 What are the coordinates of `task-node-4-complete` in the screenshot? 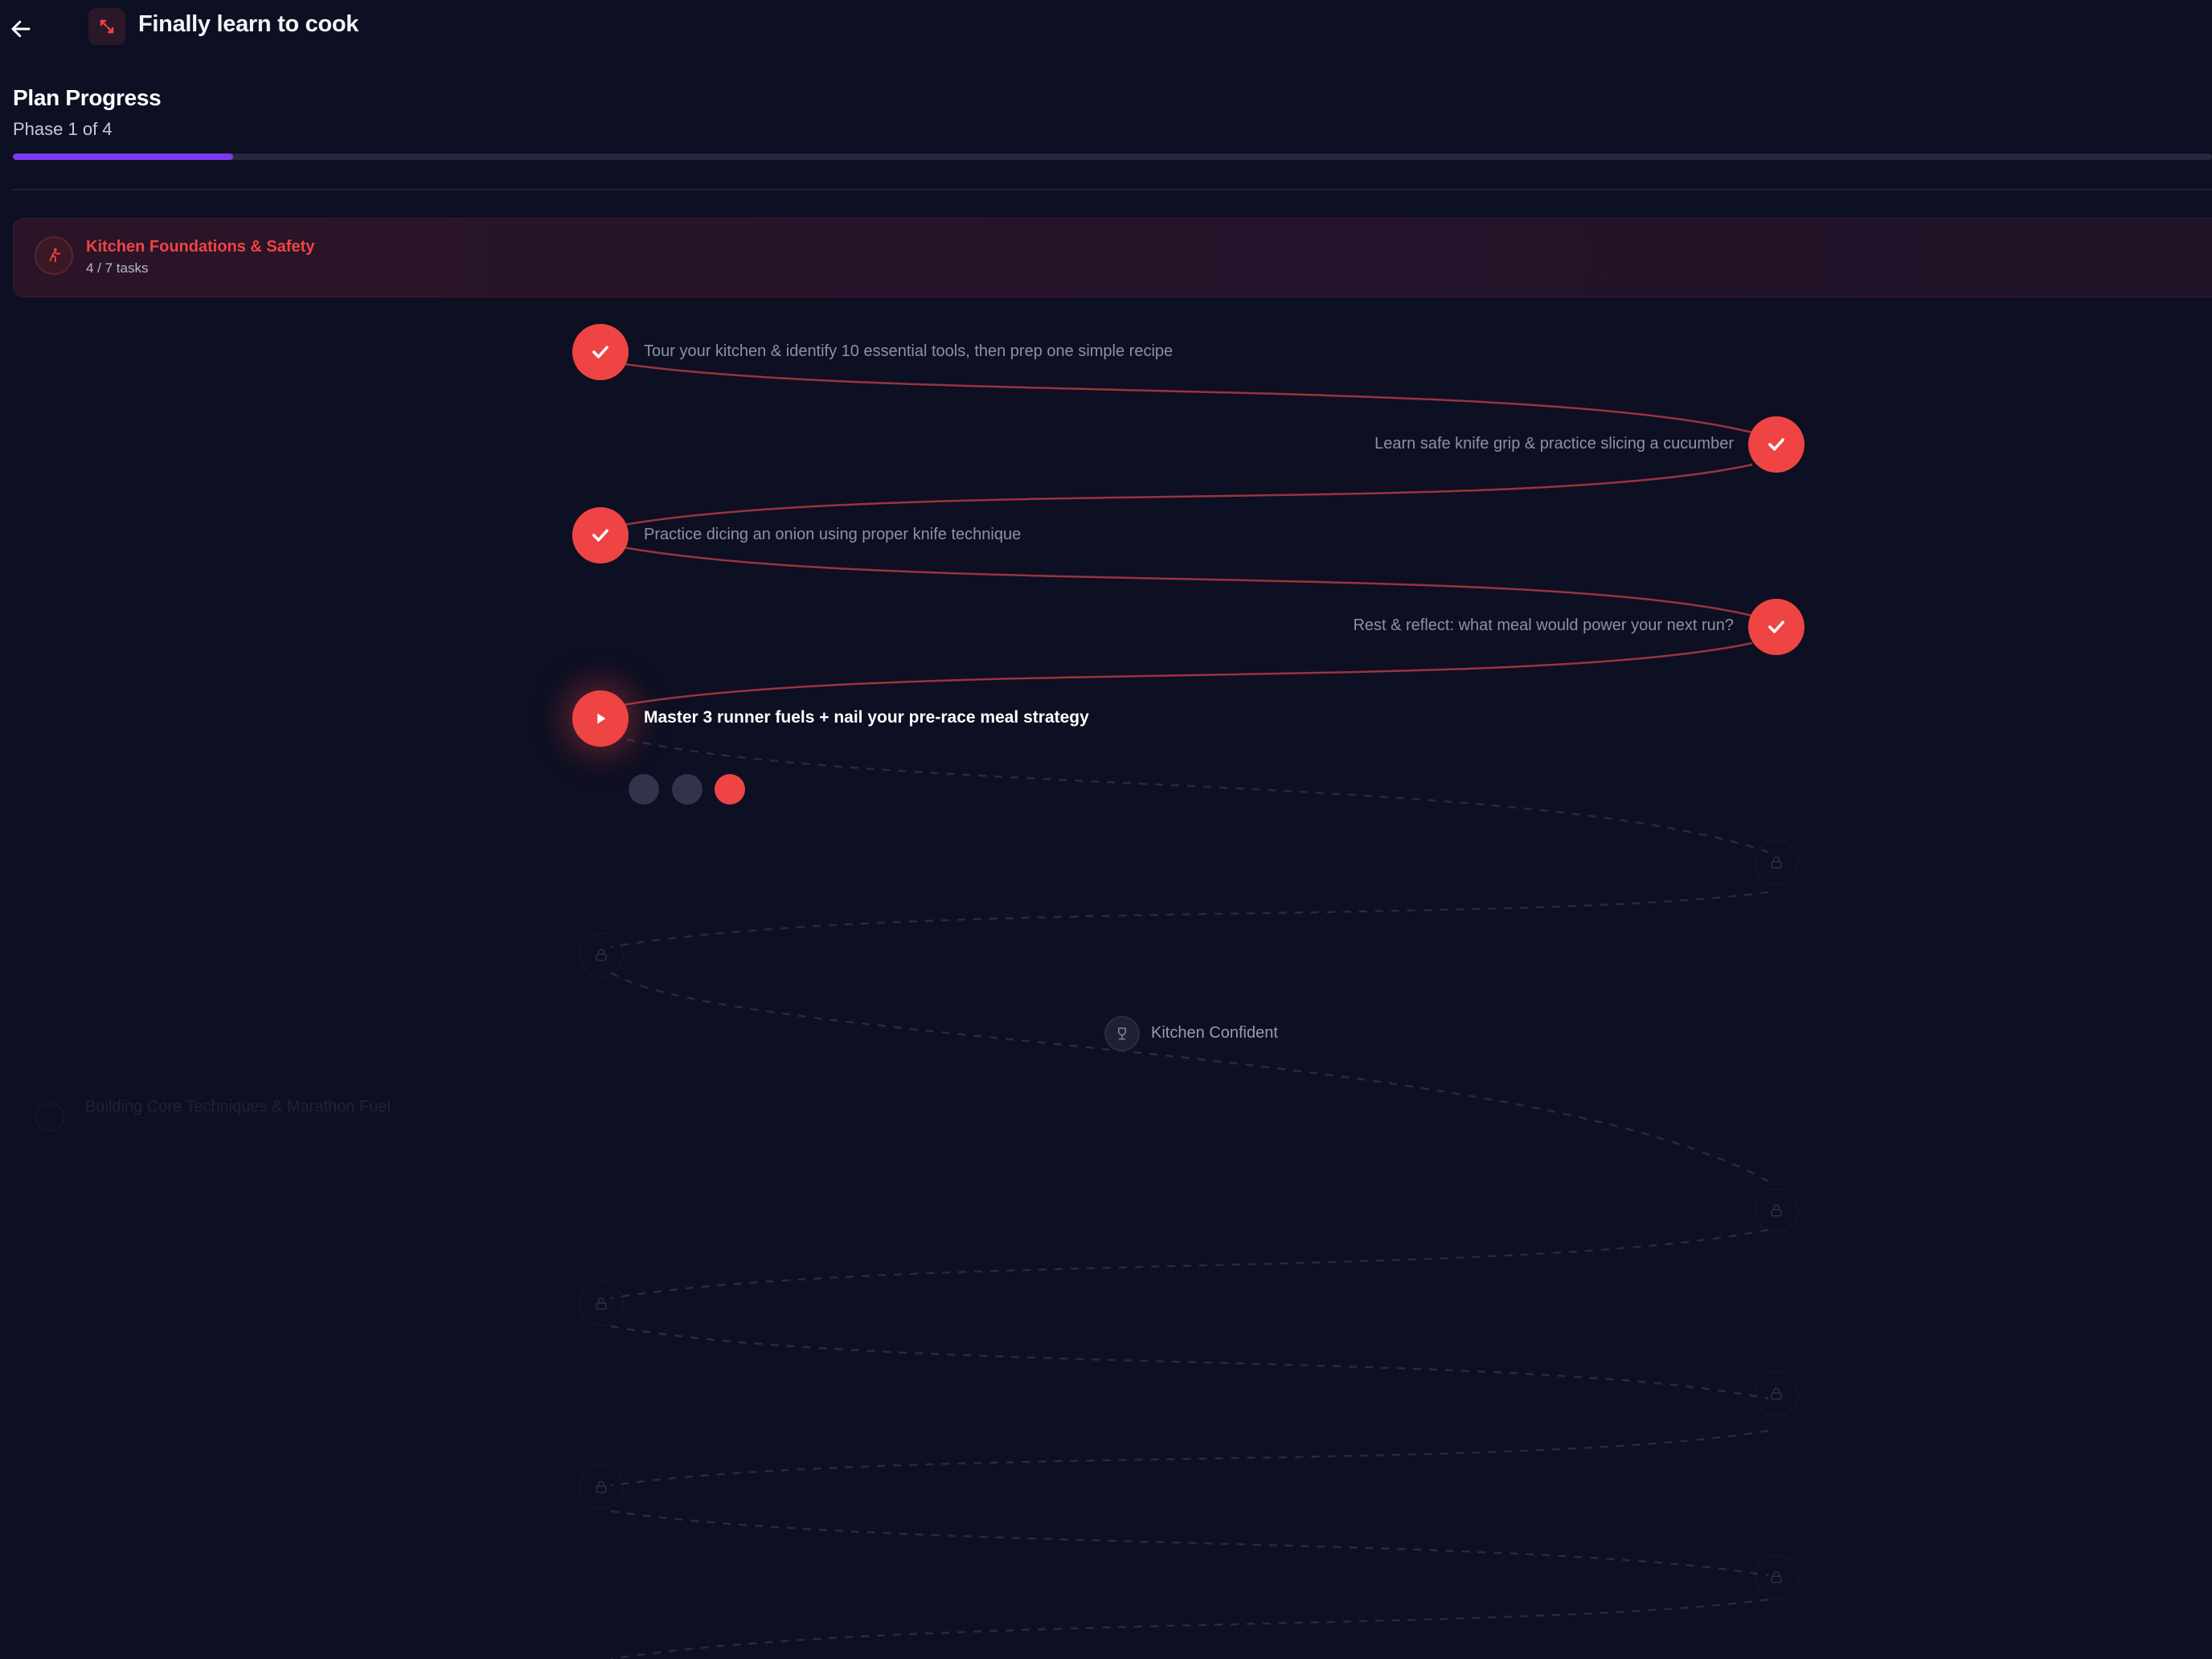 It's located at (1776, 627).